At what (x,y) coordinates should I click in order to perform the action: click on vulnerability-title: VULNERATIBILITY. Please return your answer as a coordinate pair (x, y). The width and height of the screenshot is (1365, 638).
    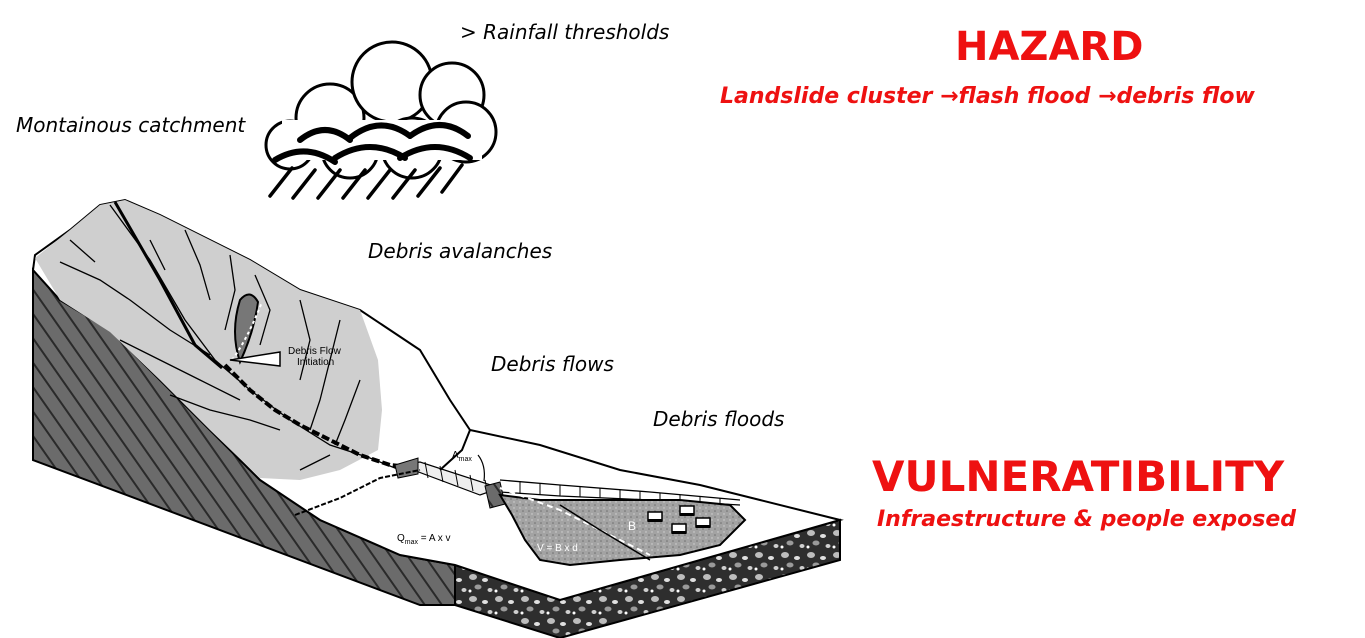
    Looking at the image, I should click on (1078, 476).